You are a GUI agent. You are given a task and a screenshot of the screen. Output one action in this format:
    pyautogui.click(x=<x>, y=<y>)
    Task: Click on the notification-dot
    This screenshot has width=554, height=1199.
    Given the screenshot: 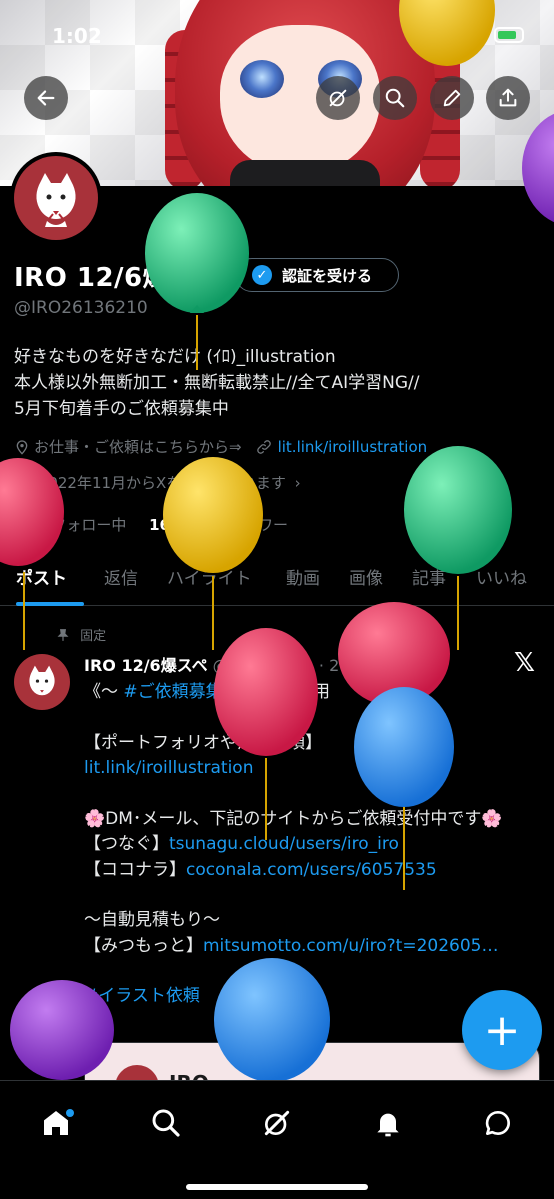 What is the action you would take?
    pyautogui.click(x=70, y=1113)
    